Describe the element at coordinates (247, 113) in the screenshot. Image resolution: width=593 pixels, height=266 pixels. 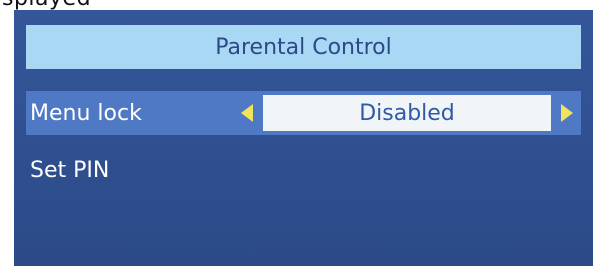
I see `triangle-left-icon` at that location.